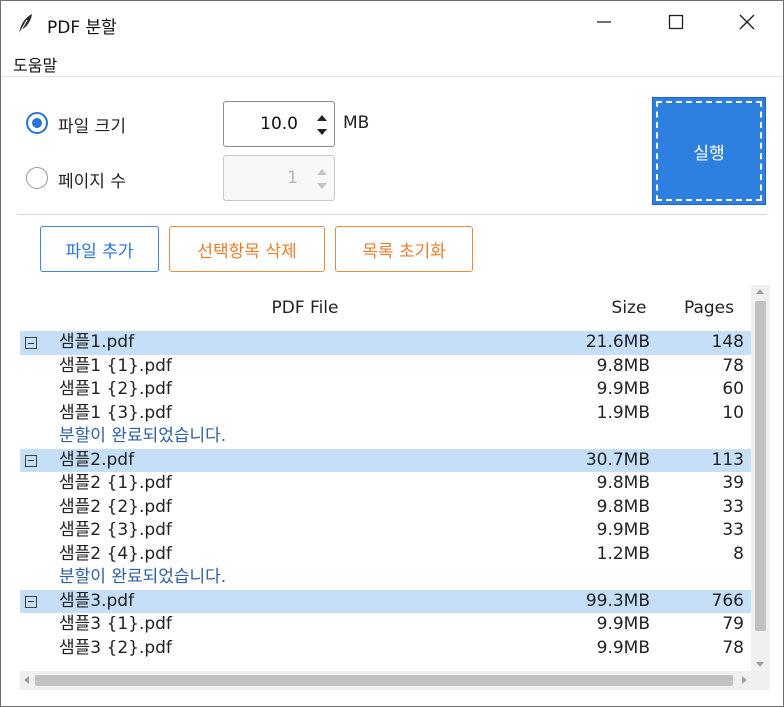  What do you see at coordinates (115, 624) in the screenshot?
I see `row-name: 샘플3 {1}.pdf` at bounding box center [115, 624].